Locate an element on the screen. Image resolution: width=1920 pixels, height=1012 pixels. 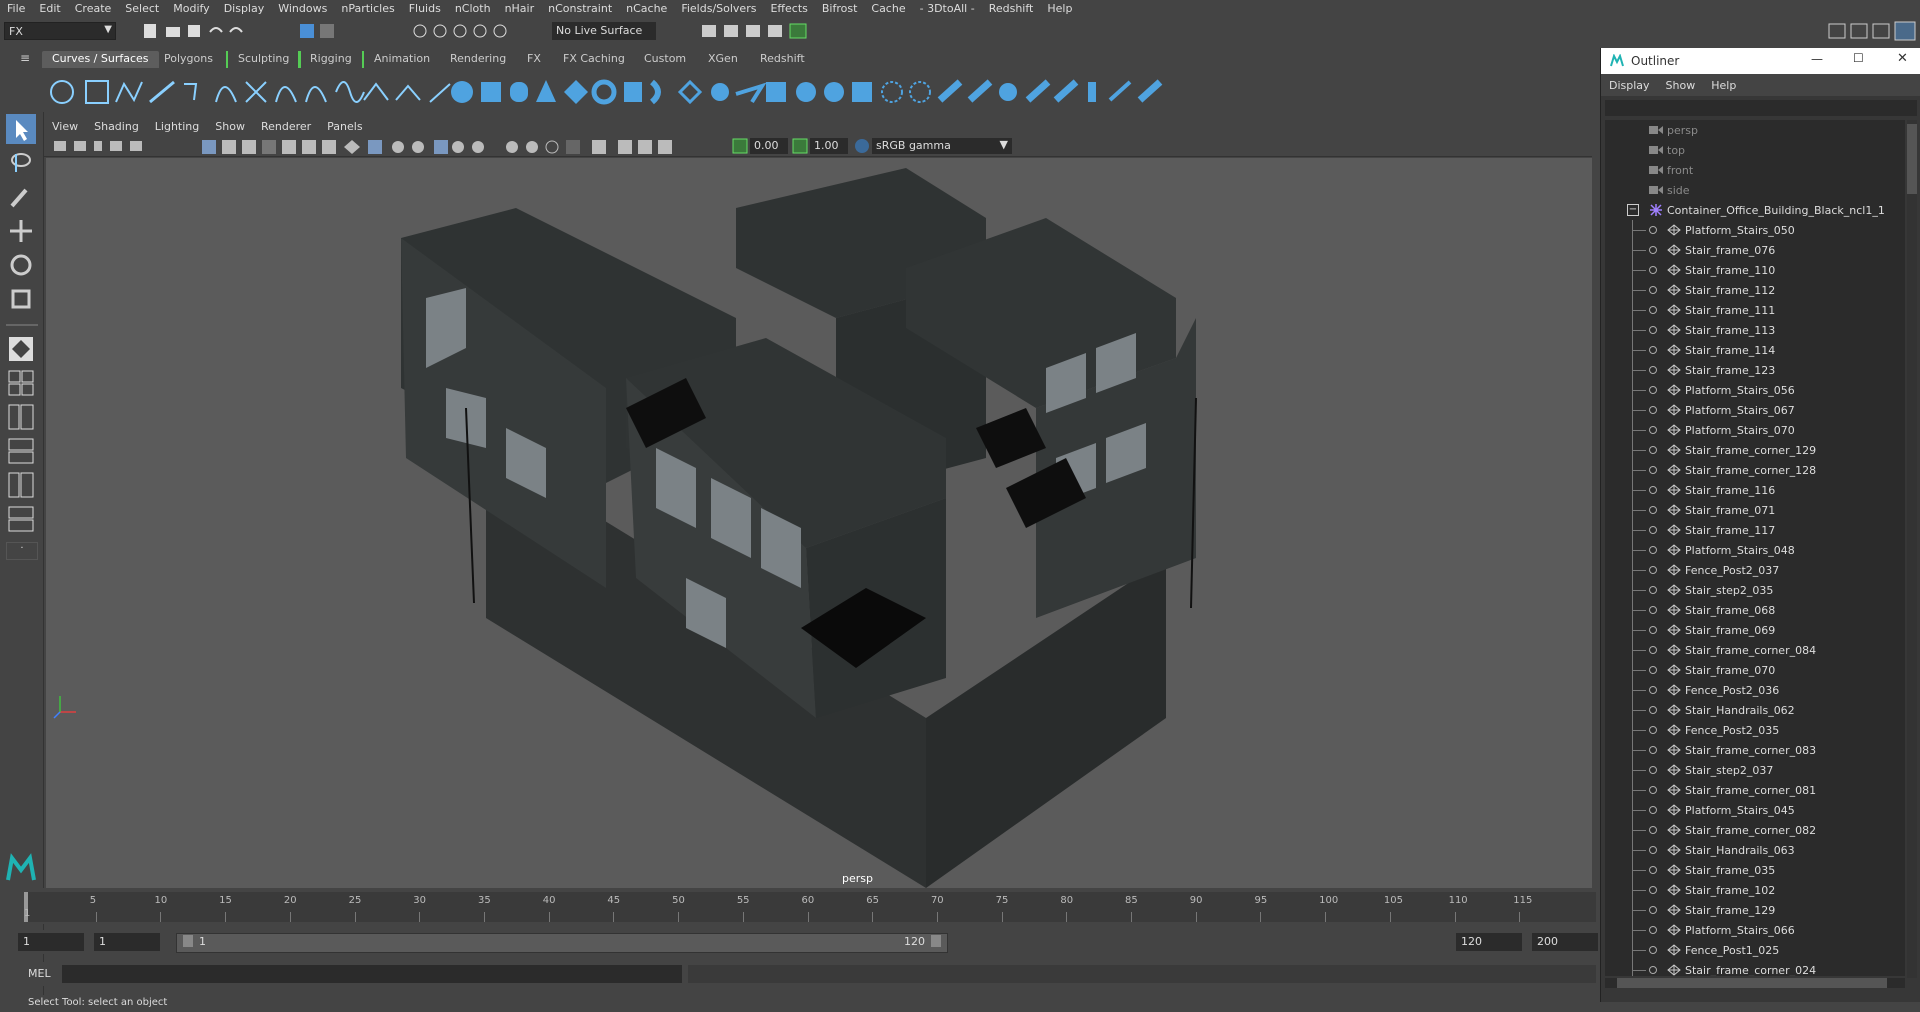
outliner-mesh-item: Stair_frame_068 is located at coordinates (1755, 610).